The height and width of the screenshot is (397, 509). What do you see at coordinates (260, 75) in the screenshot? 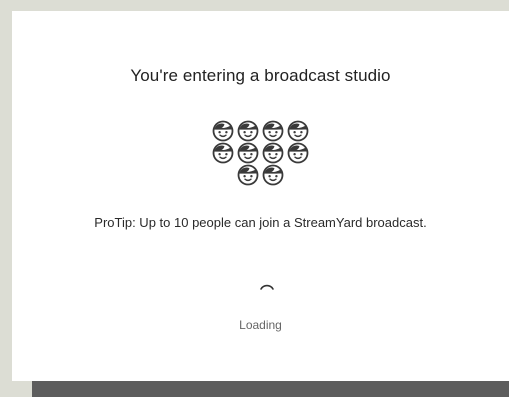
I see `dialog-title: You're entering a broadcast studio` at bounding box center [260, 75].